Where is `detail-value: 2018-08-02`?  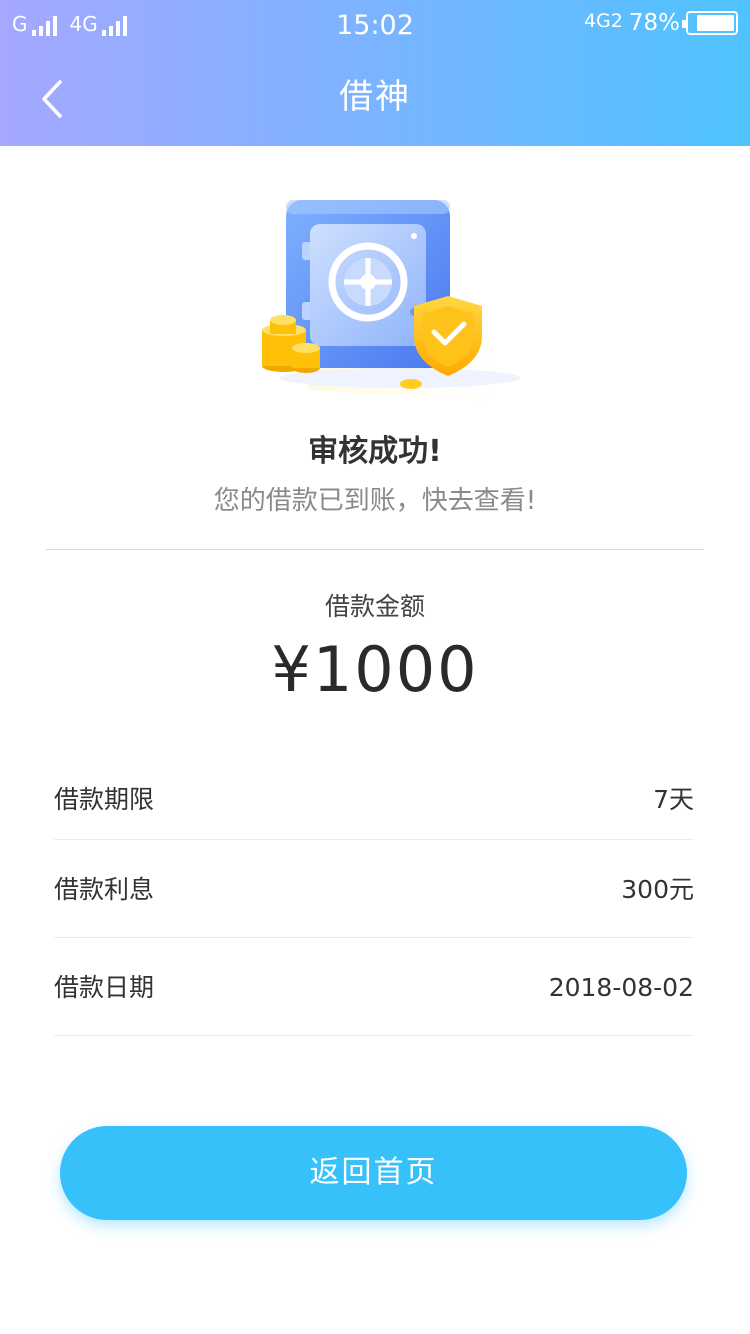
detail-value: 2018-08-02 is located at coordinates (621, 987).